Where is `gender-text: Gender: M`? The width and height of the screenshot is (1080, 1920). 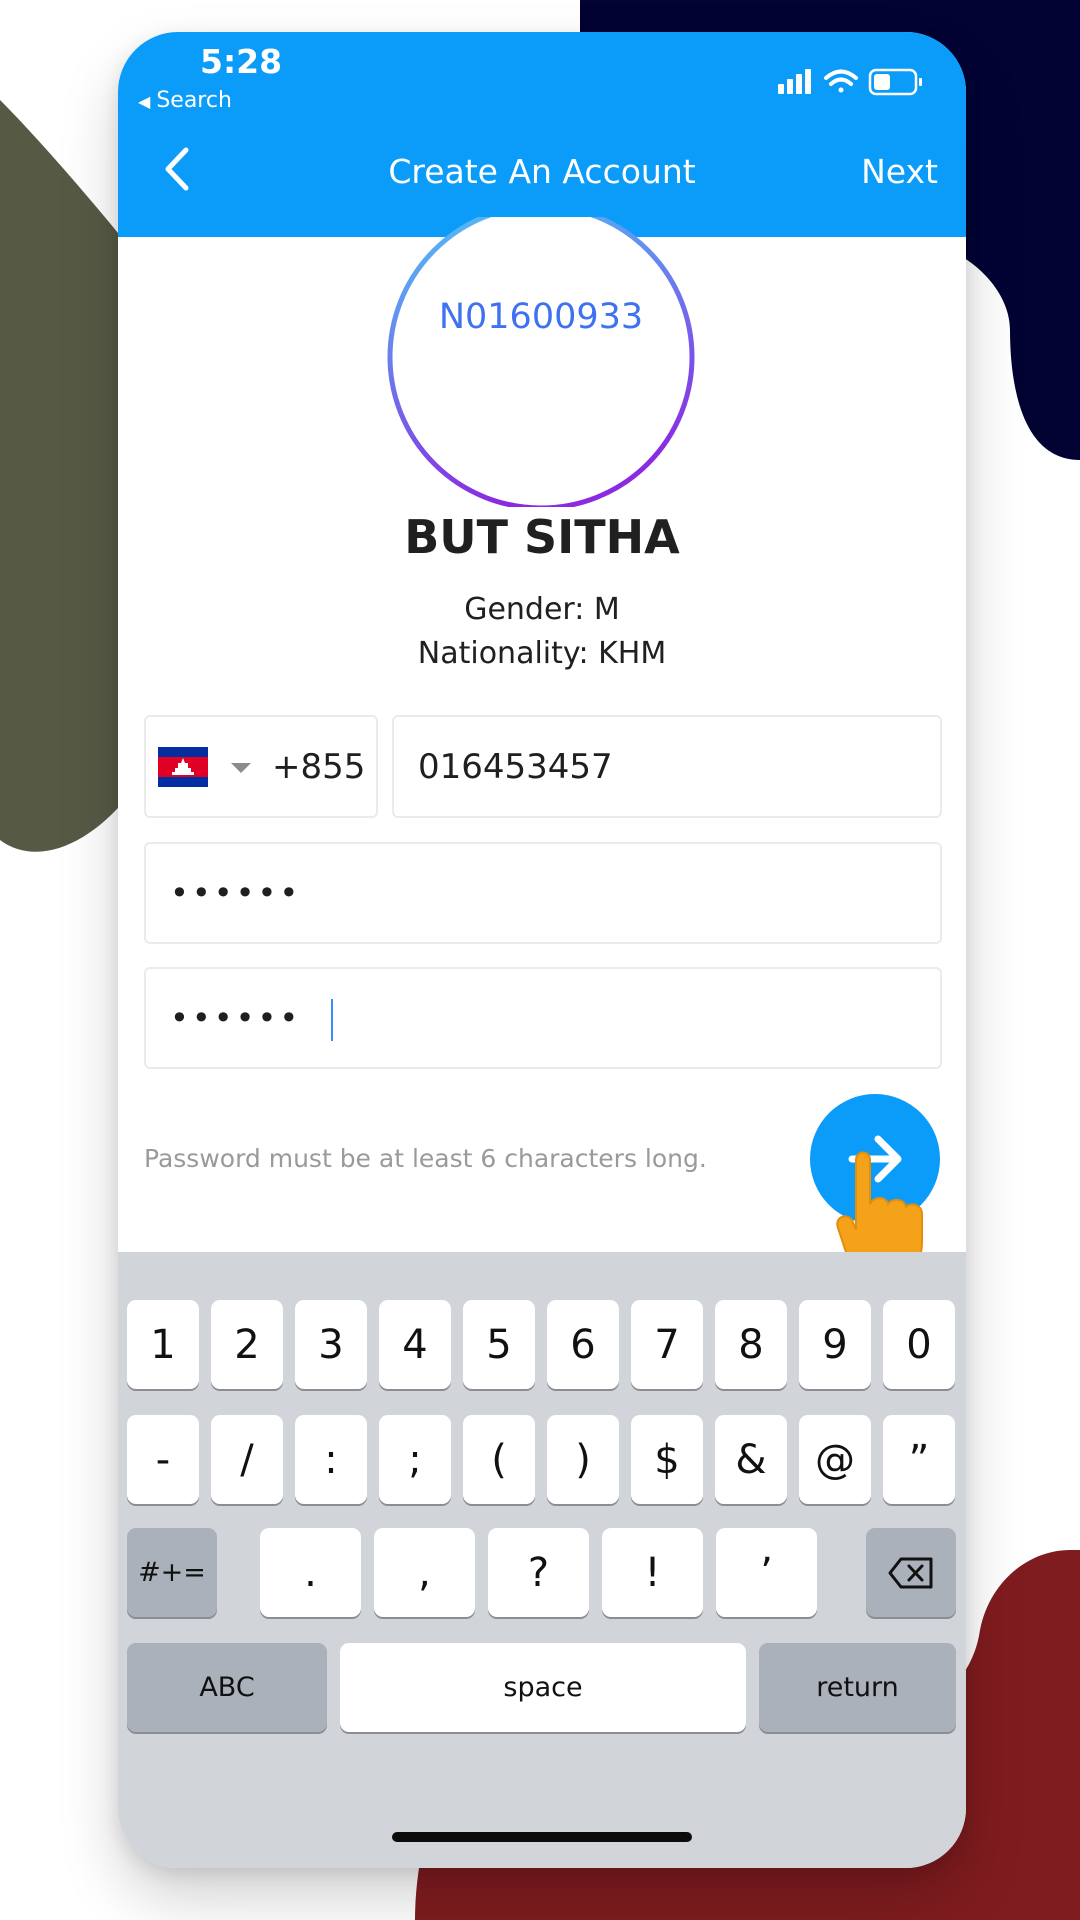
gender-text: Gender: M is located at coordinates (542, 609).